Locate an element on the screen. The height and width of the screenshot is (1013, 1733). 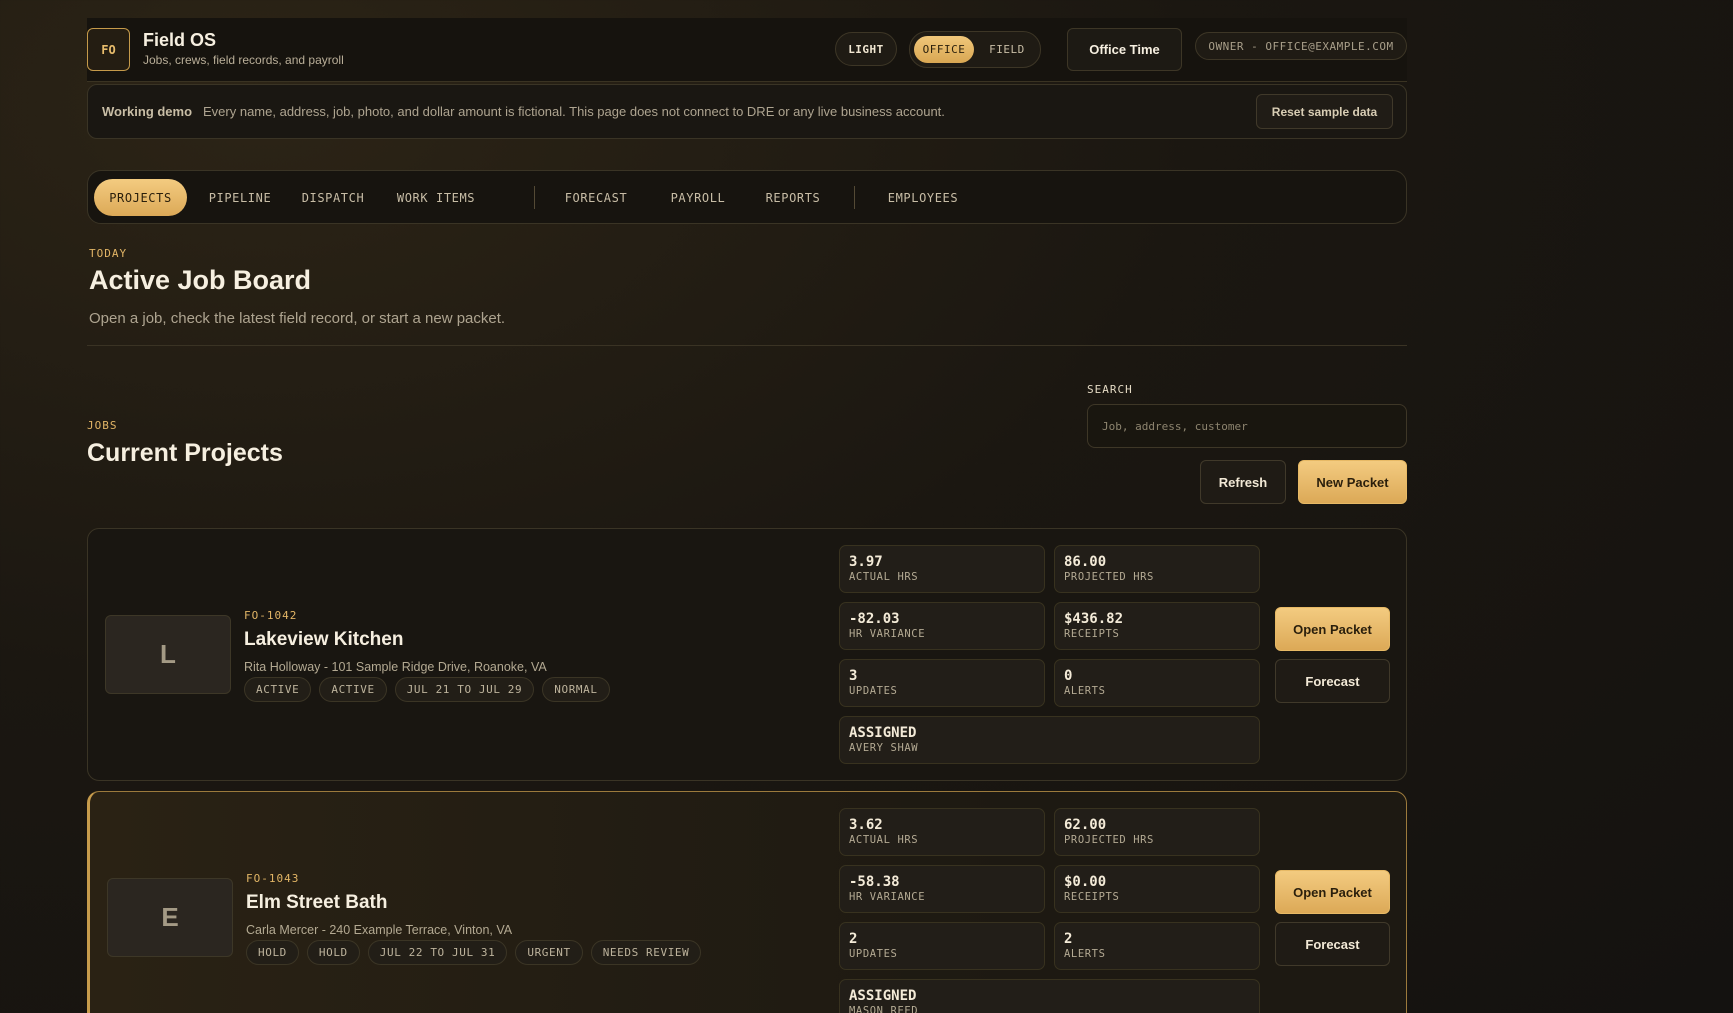
tab-dispatch: DISPATCH is located at coordinates (333, 197).